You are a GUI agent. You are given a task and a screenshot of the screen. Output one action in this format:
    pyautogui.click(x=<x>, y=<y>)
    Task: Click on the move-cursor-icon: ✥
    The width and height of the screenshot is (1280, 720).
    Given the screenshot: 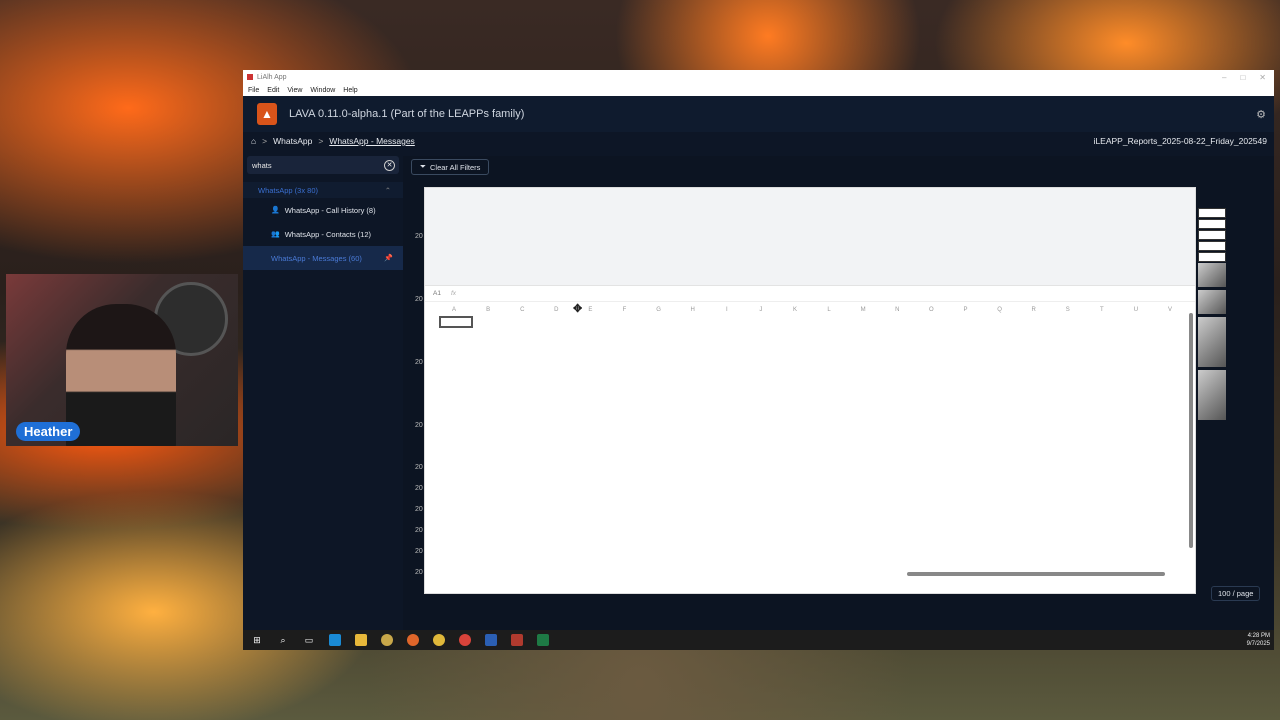 What is the action you would take?
    pyautogui.click(x=578, y=309)
    